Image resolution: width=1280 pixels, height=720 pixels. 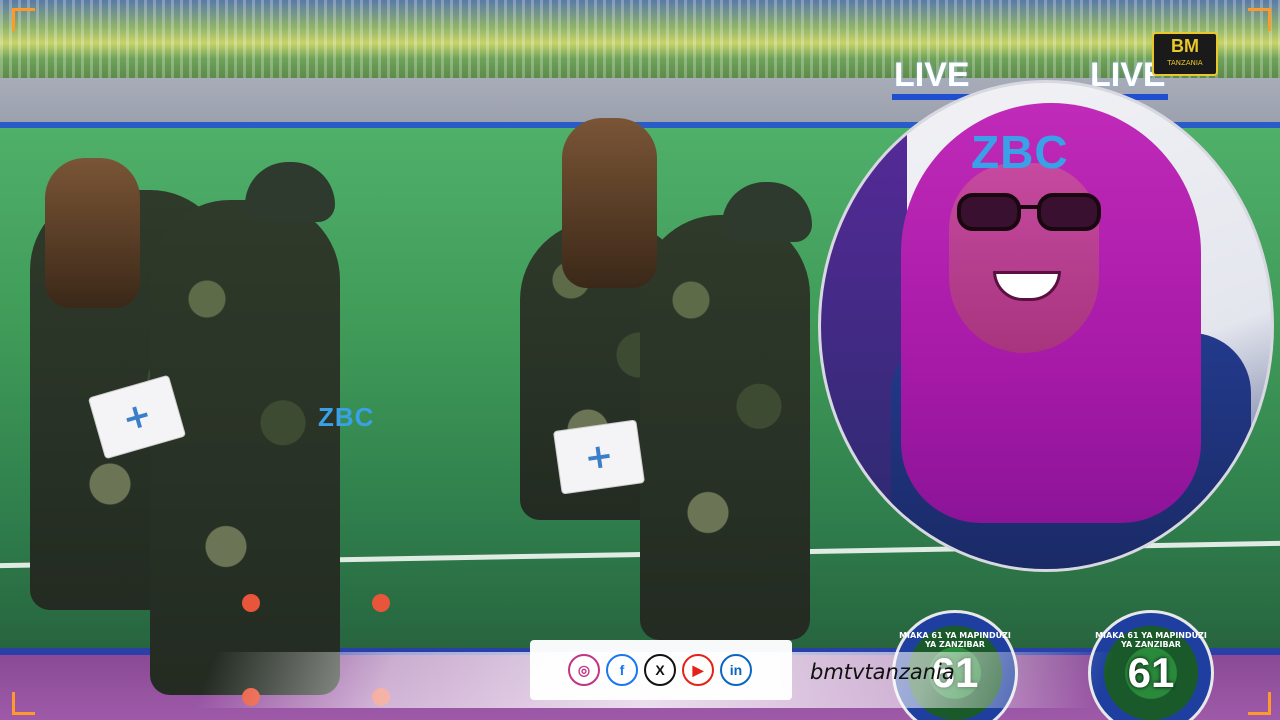 I want to click on zbc-logo-small: ZBC, so click(x=346, y=417).